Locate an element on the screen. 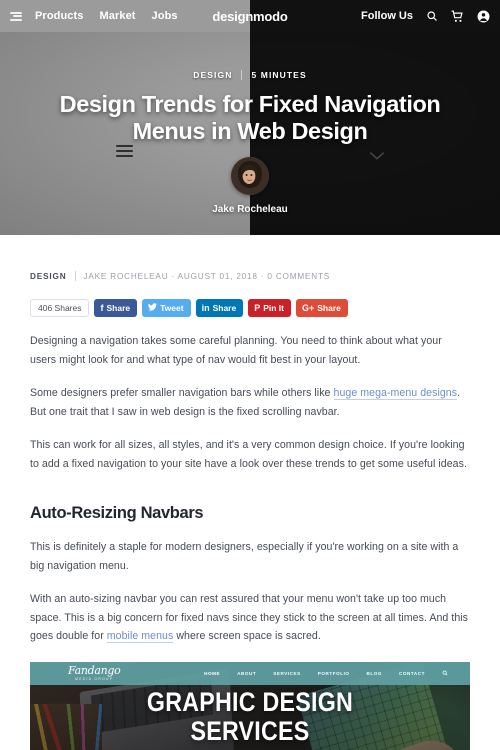  chevron-down-icon is located at coordinates (377, 154).